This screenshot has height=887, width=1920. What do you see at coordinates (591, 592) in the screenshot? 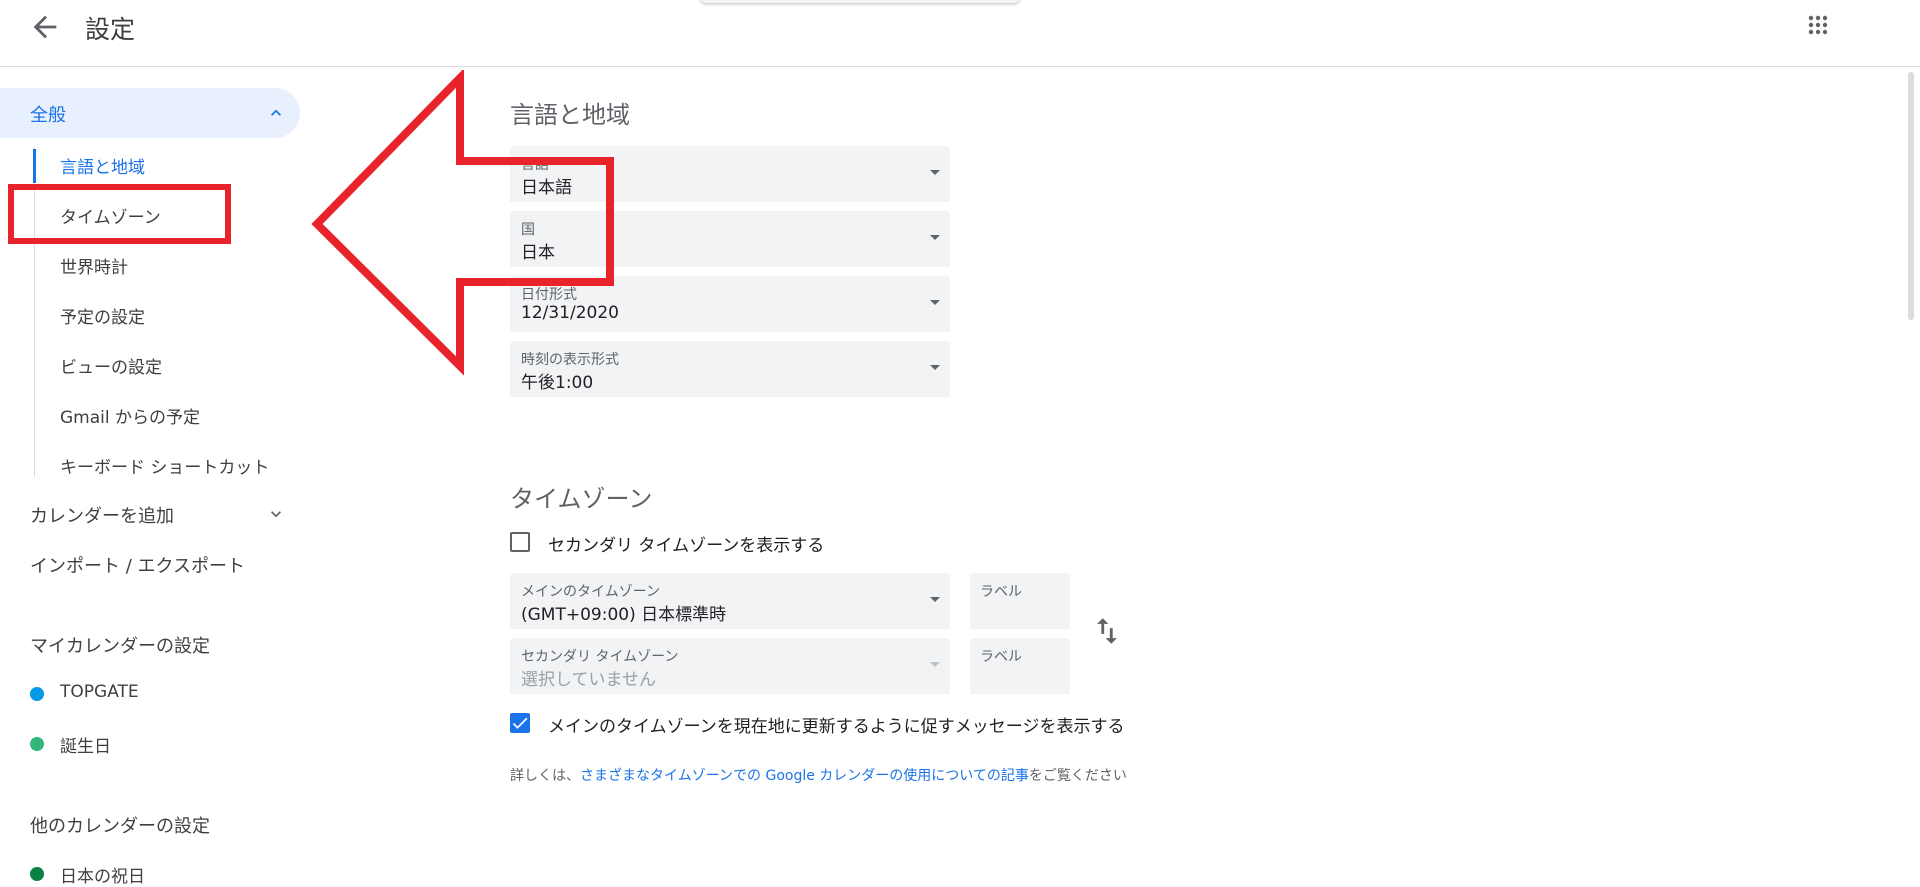
I see `primary-timezone-label: メインのタイムゾーン` at bounding box center [591, 592].